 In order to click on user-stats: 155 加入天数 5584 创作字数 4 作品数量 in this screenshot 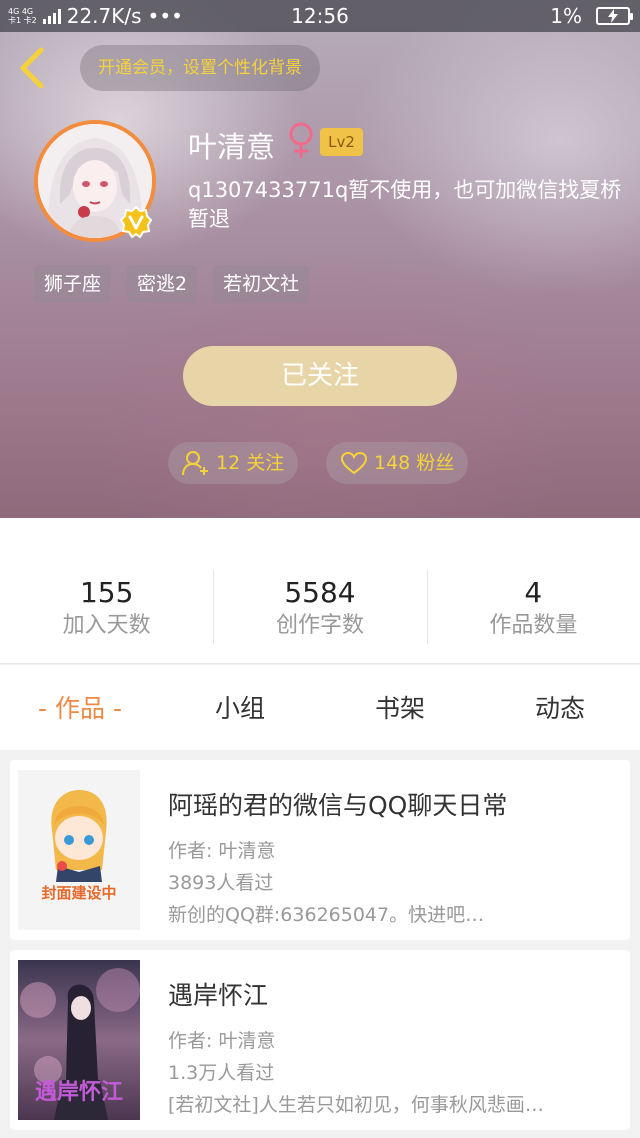, I will do `click(320, 591)`.